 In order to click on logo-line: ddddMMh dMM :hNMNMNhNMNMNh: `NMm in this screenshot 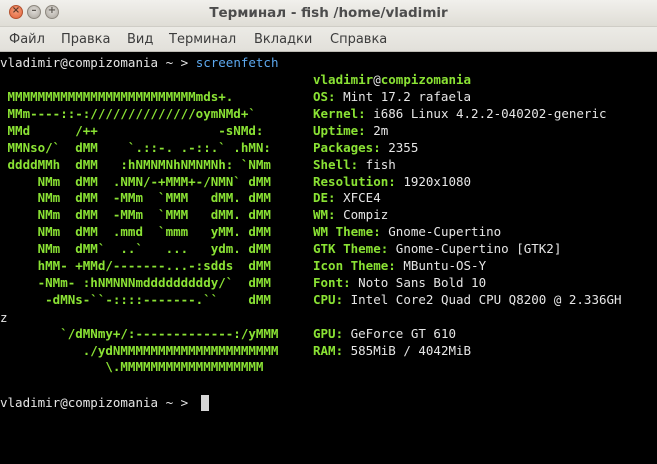, I will do `click(135, 164)`.